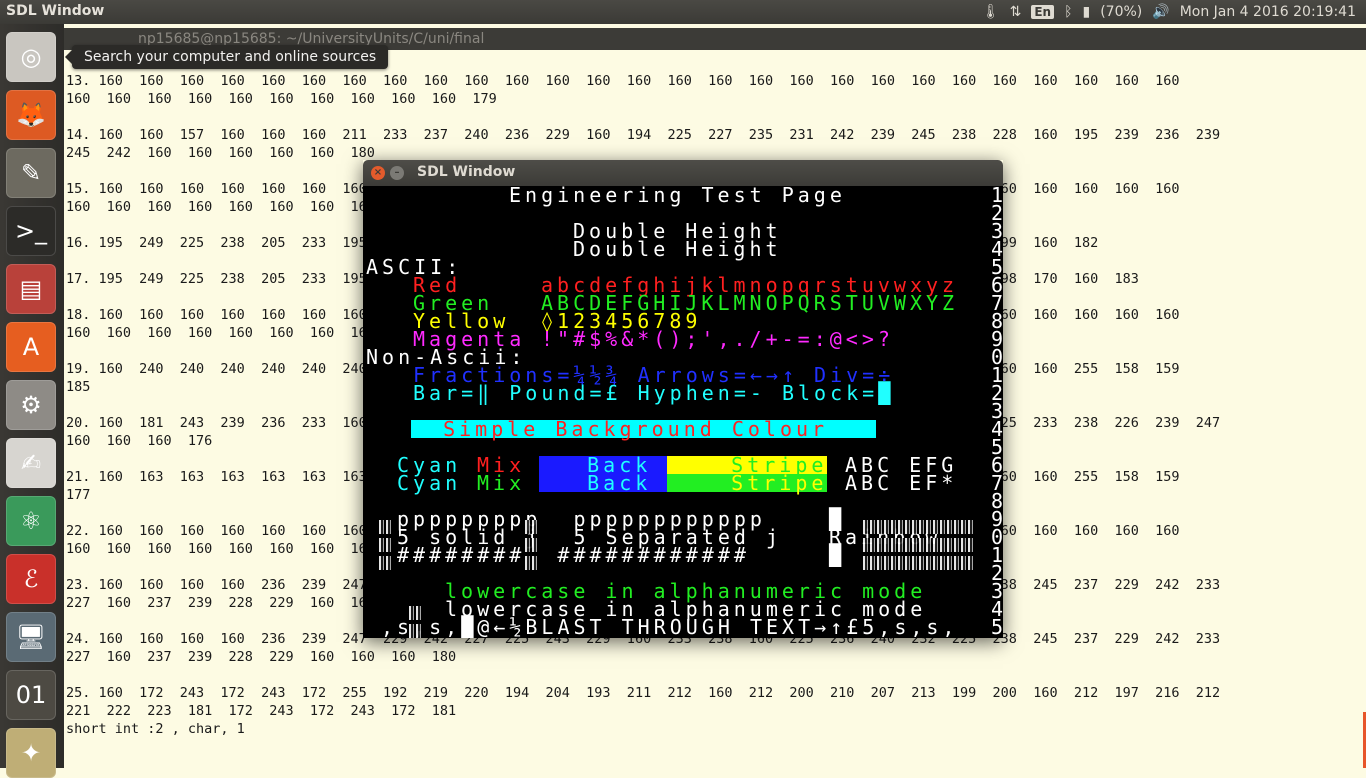  Describe the element at coordinates (31, 405) in the screenshot. I see `system-settings-icon: ⚙` at that location.